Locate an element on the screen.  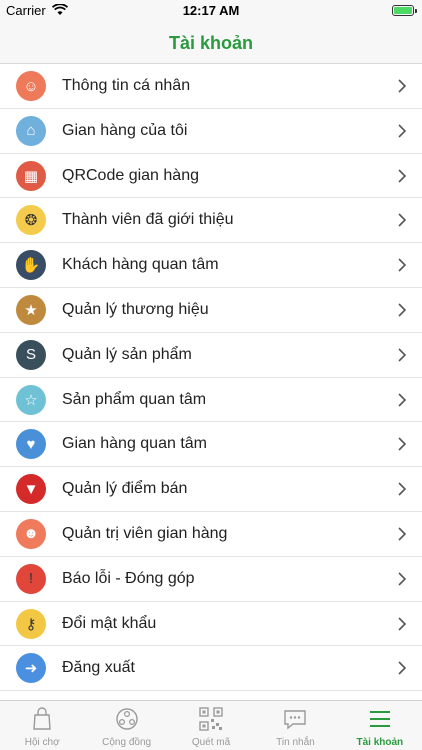
tab-label: Hội chợ is located at coordinates (42, 742).